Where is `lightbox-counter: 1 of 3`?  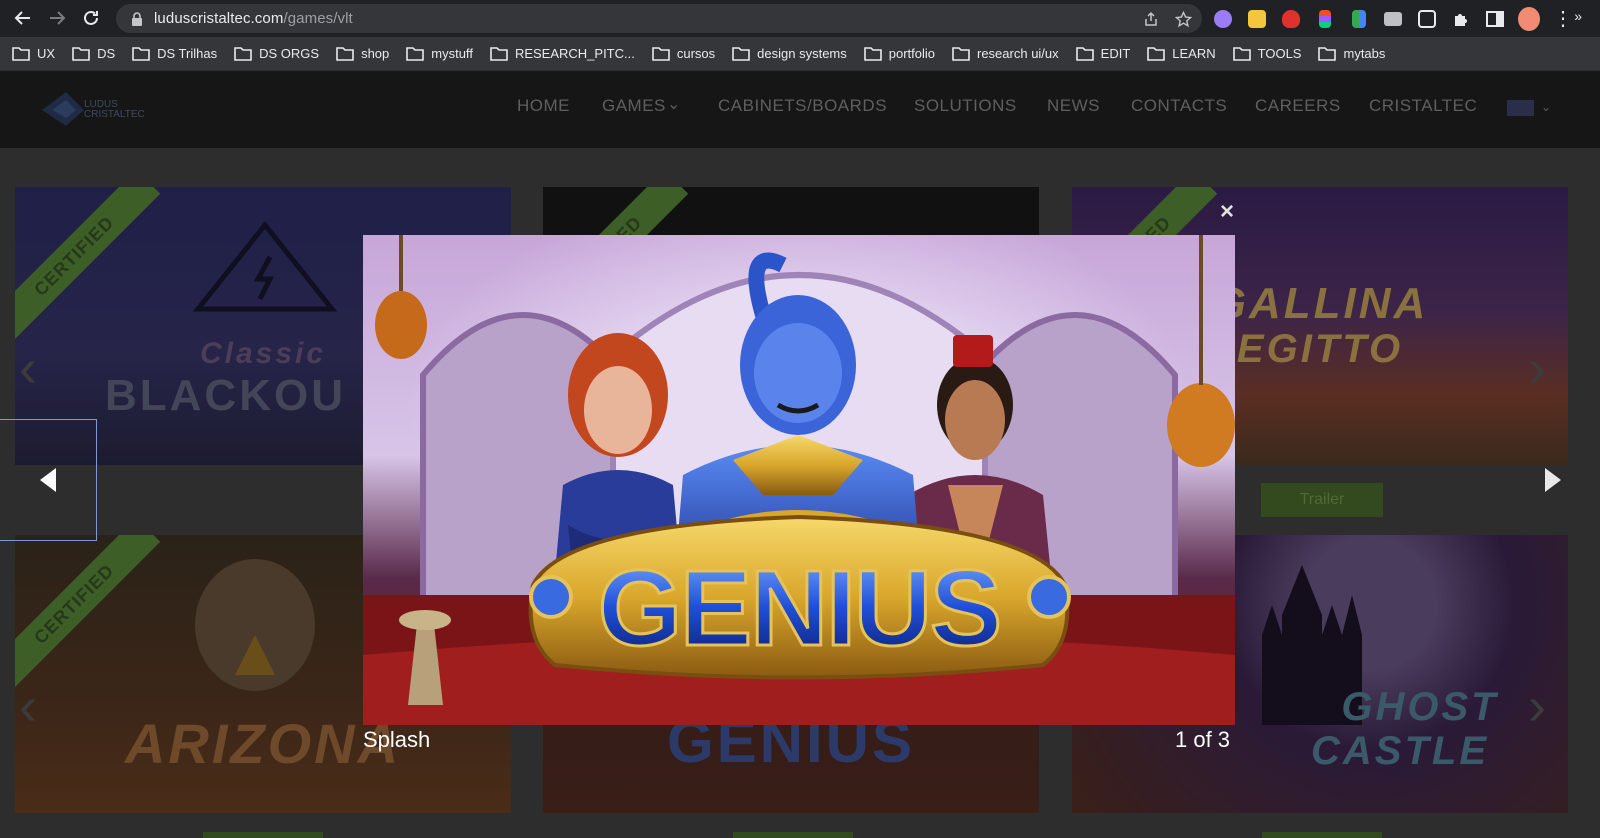
lightbox-counter: 1 of 3 is located at coordinates (1203, 739).